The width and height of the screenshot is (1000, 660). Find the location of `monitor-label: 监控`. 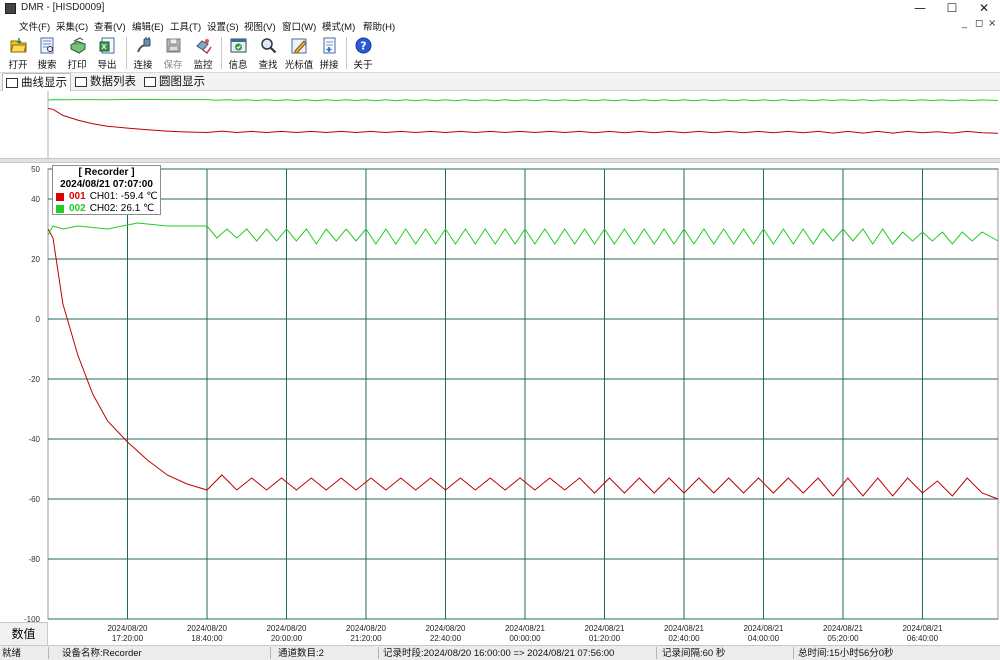

monitor-label: 监控 is located at coordinates (203, 65).